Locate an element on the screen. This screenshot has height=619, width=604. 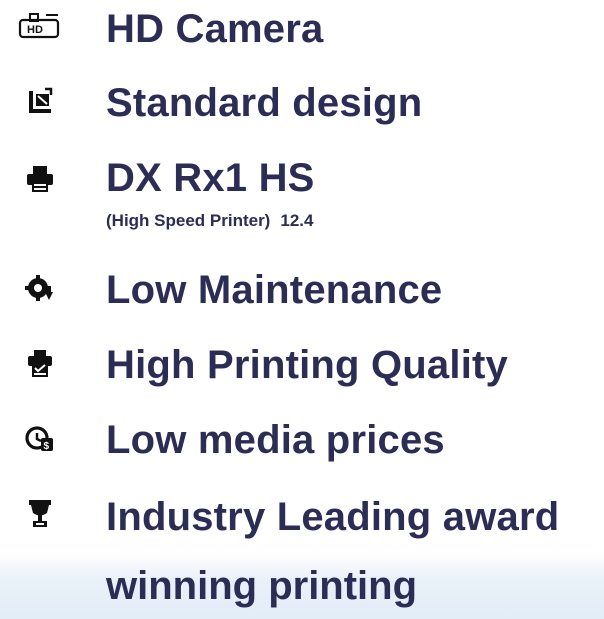
feature-label-continuation: winning printing is located at coordinates (262, 586).